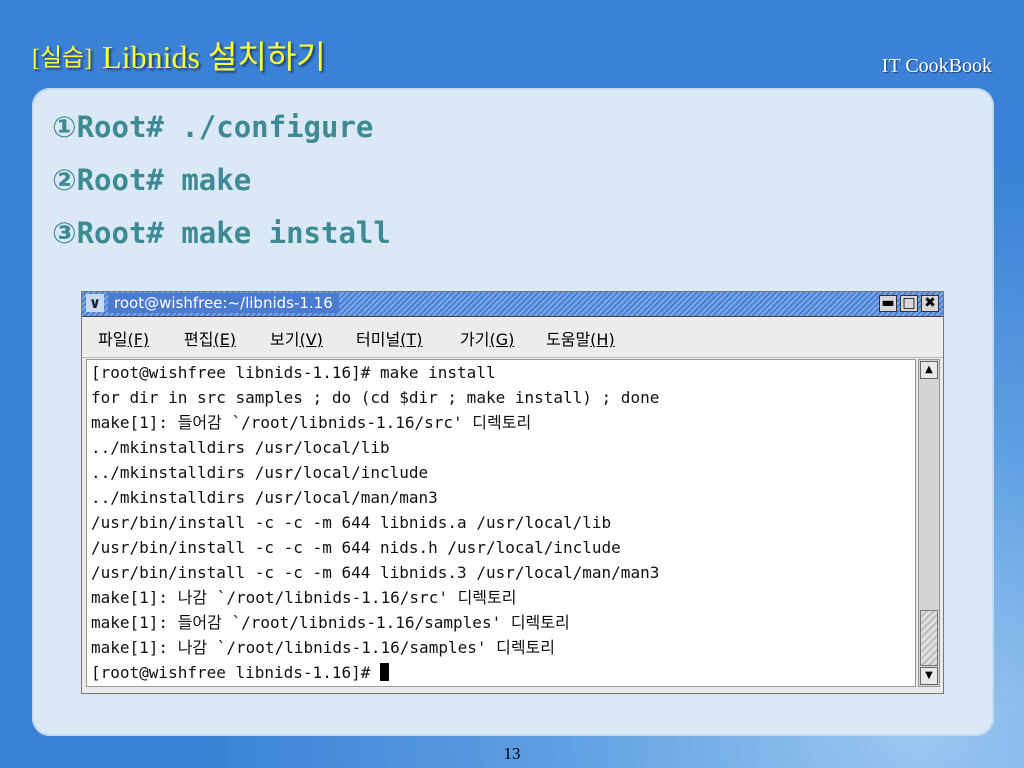 Image resolution: width=1024 pixels, height=768 pixels. Describe the element at coordinates (95, 303) in the screenshot. I see `chevron-down-icon: ∨` at that location.